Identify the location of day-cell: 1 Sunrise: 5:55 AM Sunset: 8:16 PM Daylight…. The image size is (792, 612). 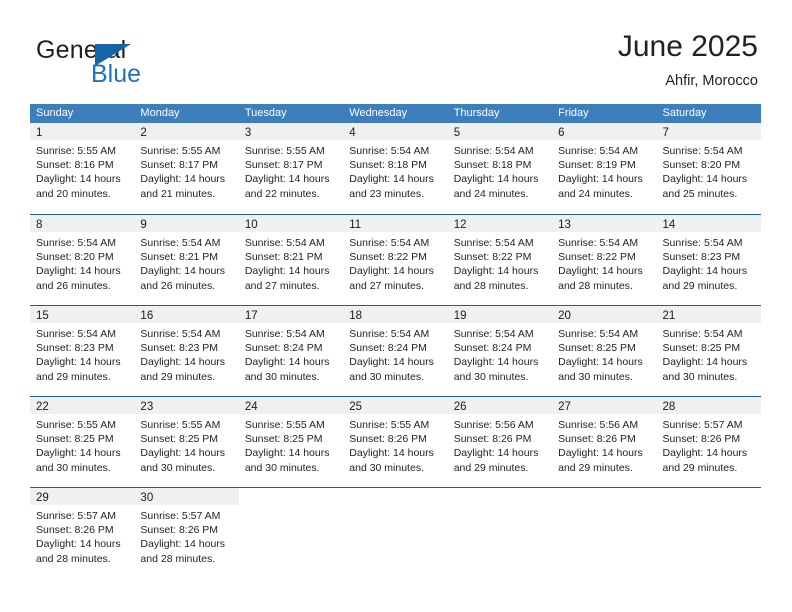
(82, 168).